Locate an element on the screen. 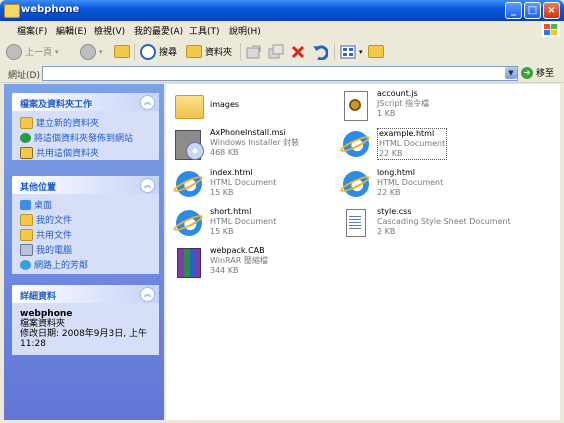 The image size is (564, 423). back-button: 上一頁 ▾ is located at coordinates (32, 51).